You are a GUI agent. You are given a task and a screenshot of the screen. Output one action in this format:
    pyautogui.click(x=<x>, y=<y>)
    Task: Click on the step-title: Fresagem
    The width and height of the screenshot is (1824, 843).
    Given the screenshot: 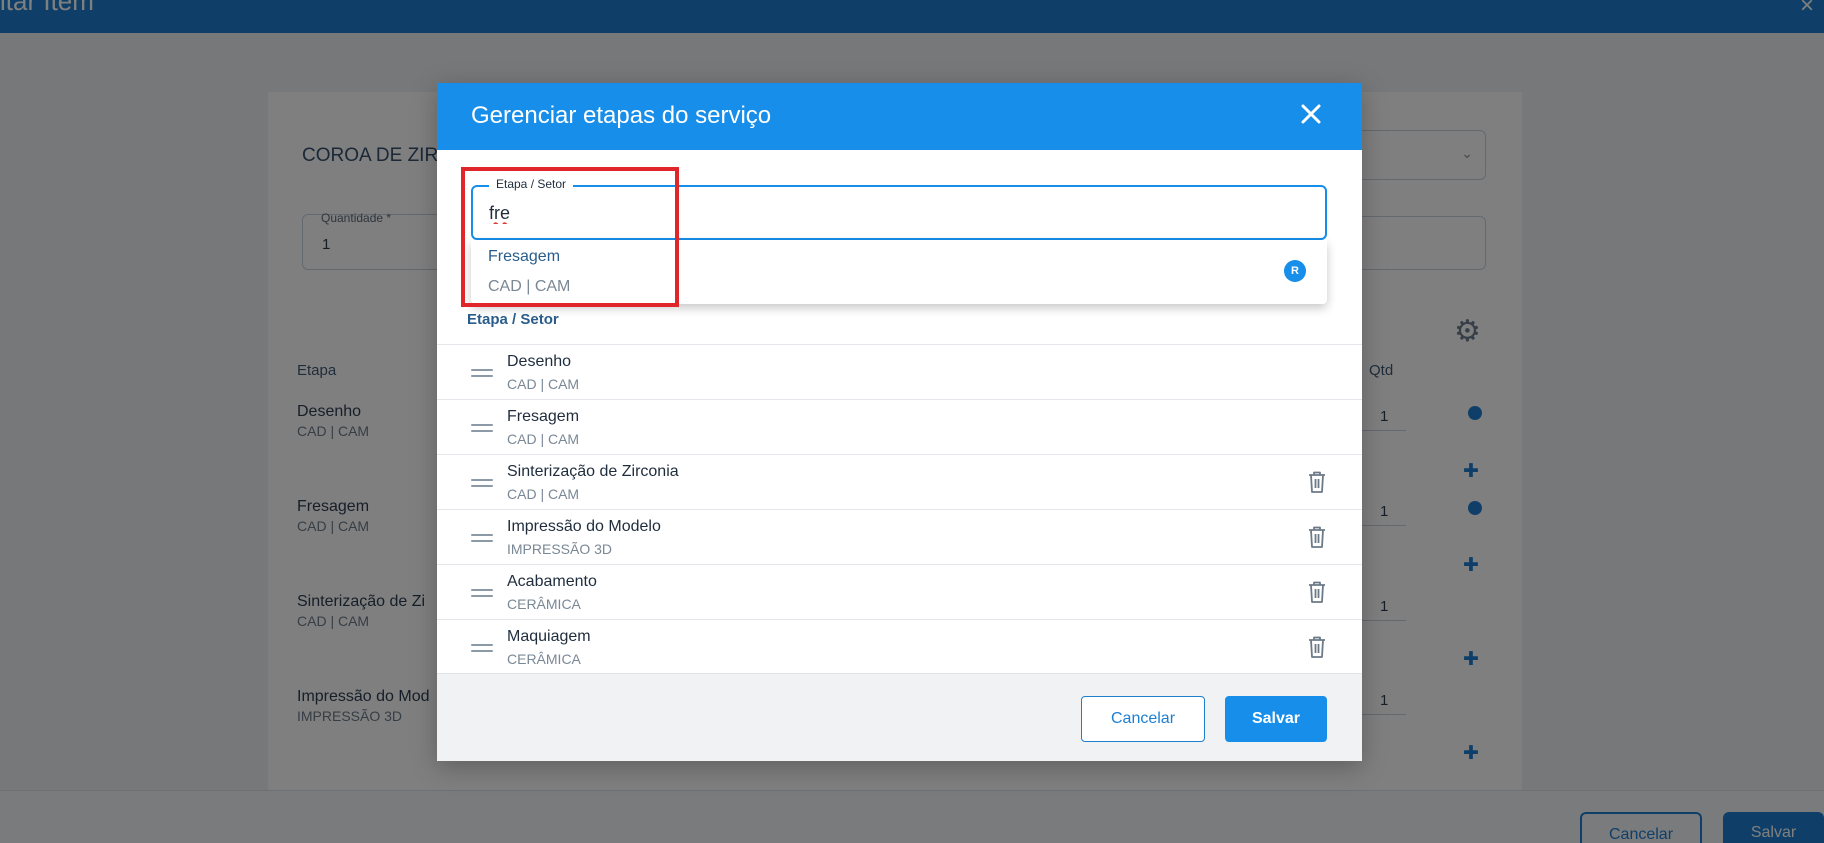 What is the action you would take?
    pyautogui.click(x=543, y=416)
    